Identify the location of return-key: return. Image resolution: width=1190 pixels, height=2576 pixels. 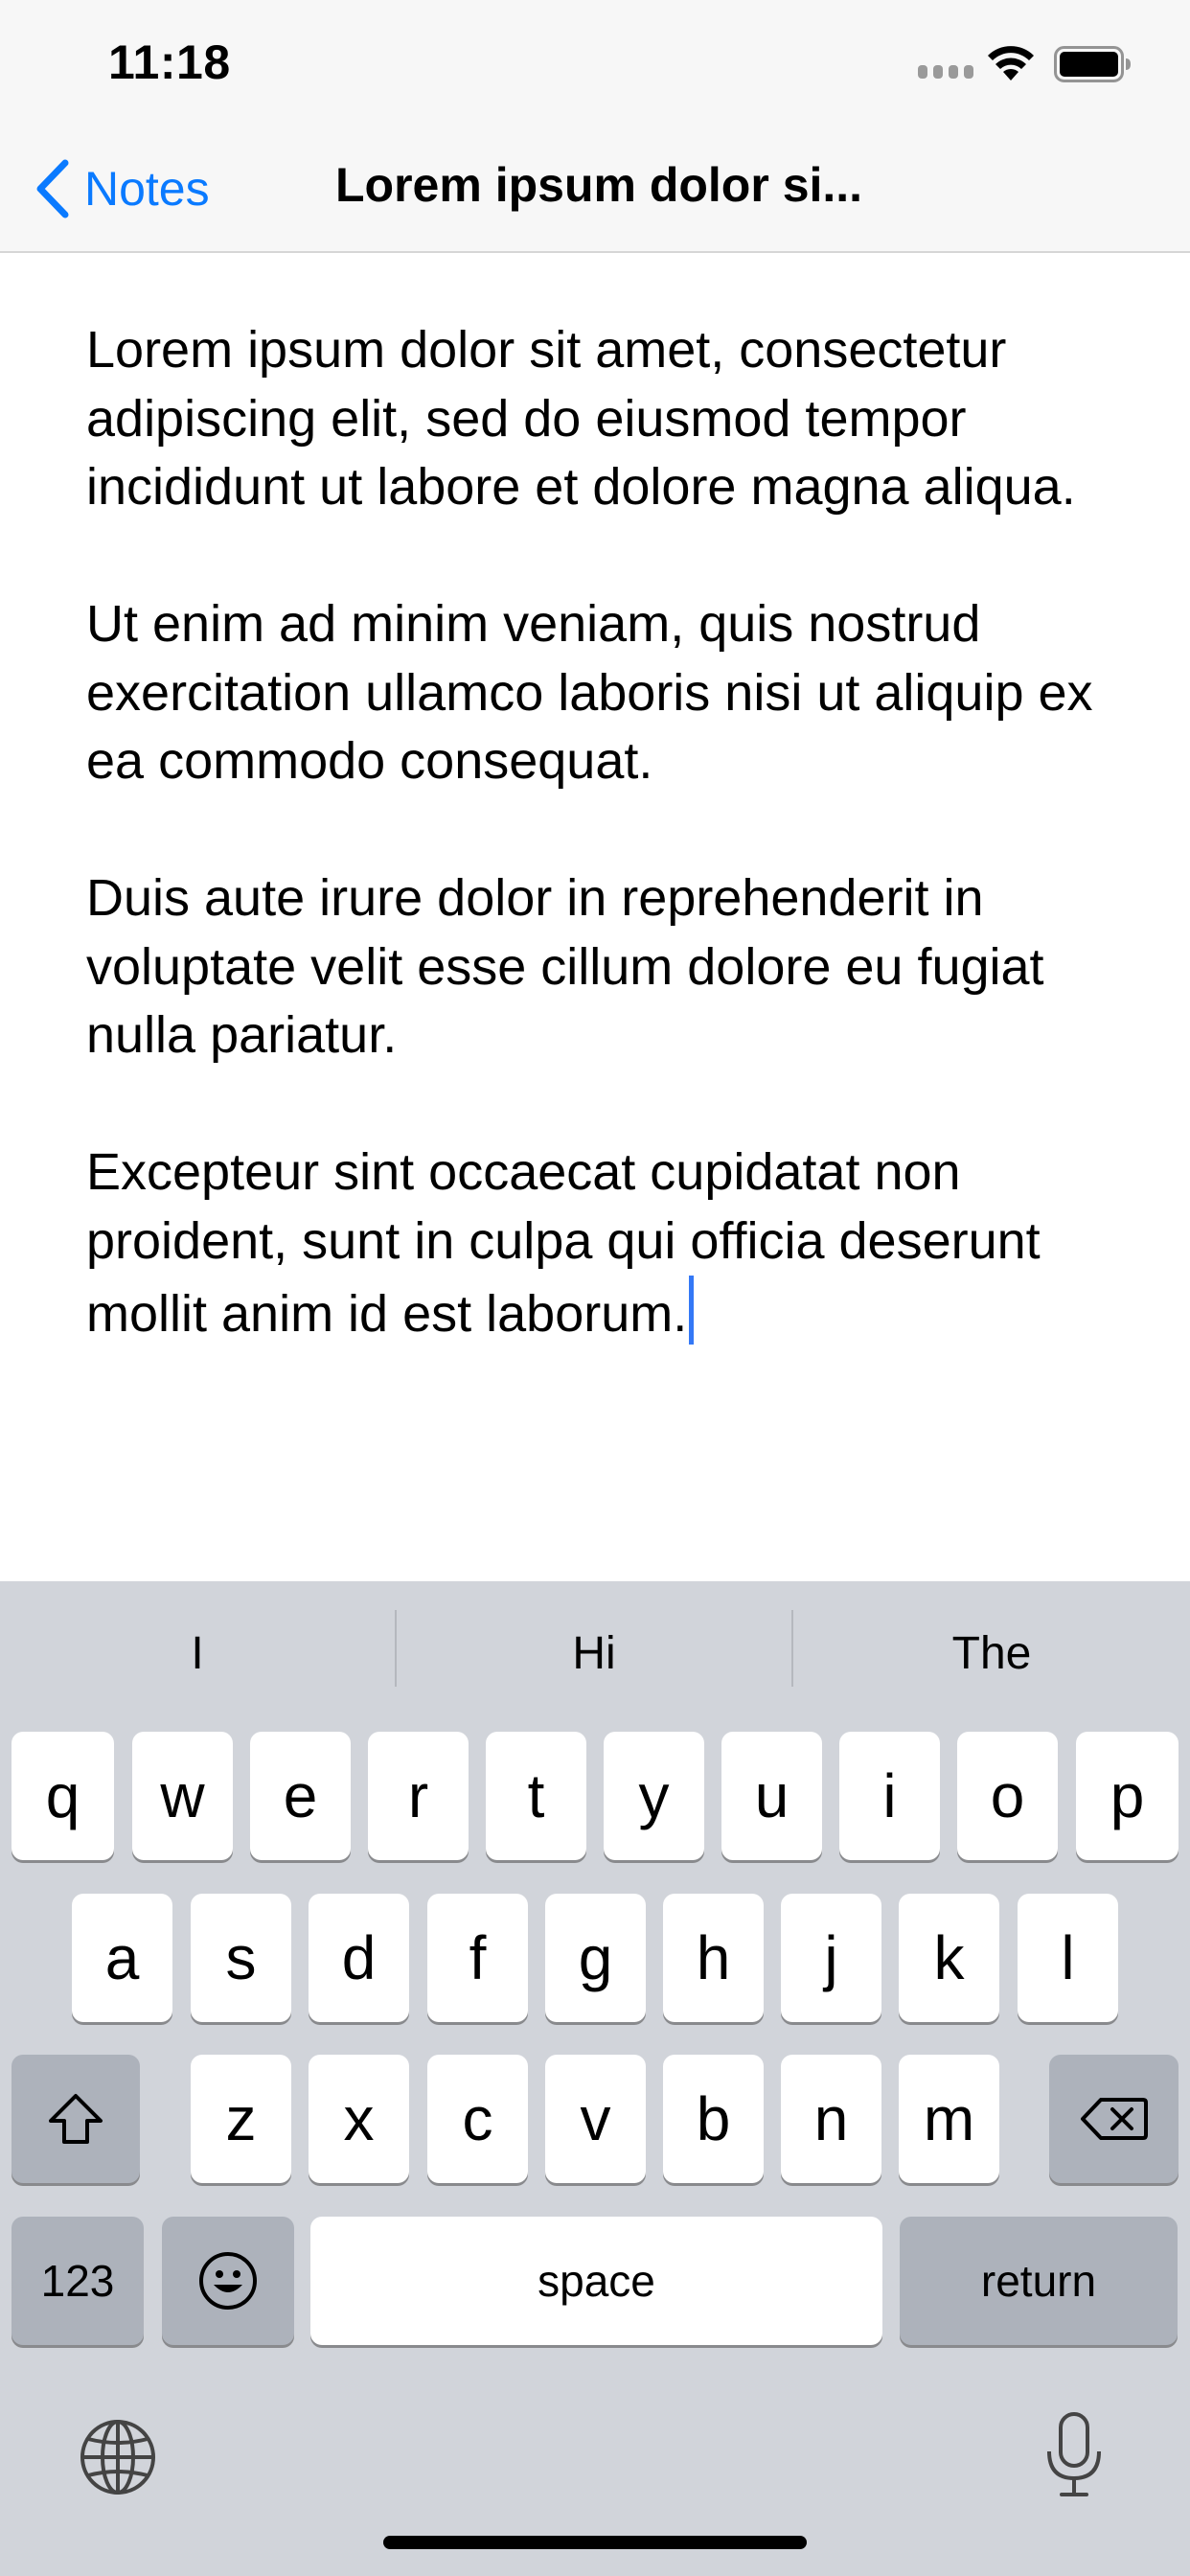
(1039, 2281).